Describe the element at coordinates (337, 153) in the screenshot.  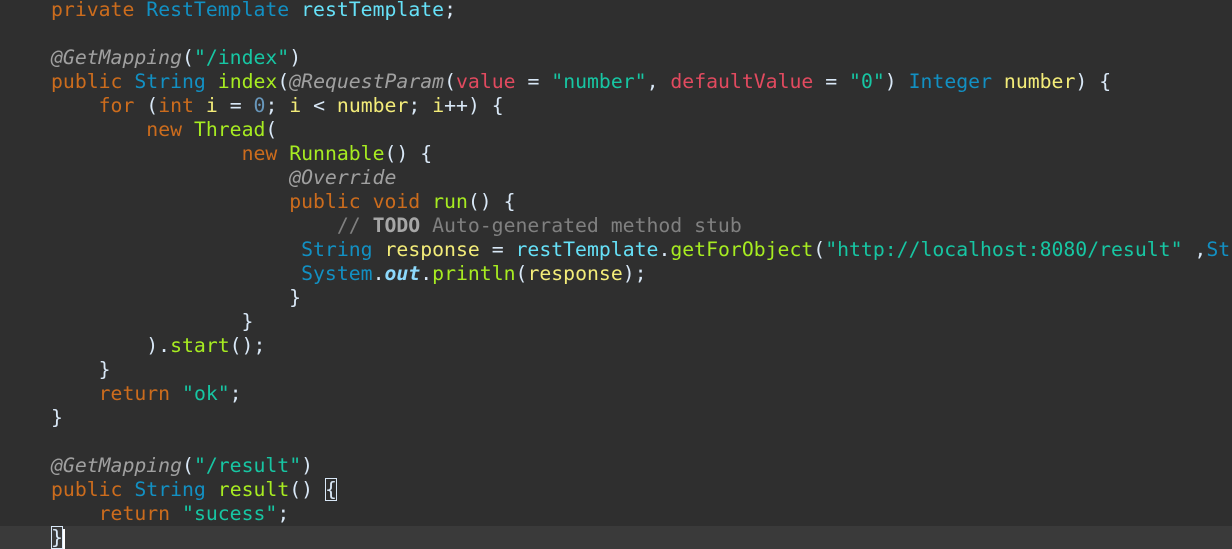
I see `code-token: Runnable` at that location.